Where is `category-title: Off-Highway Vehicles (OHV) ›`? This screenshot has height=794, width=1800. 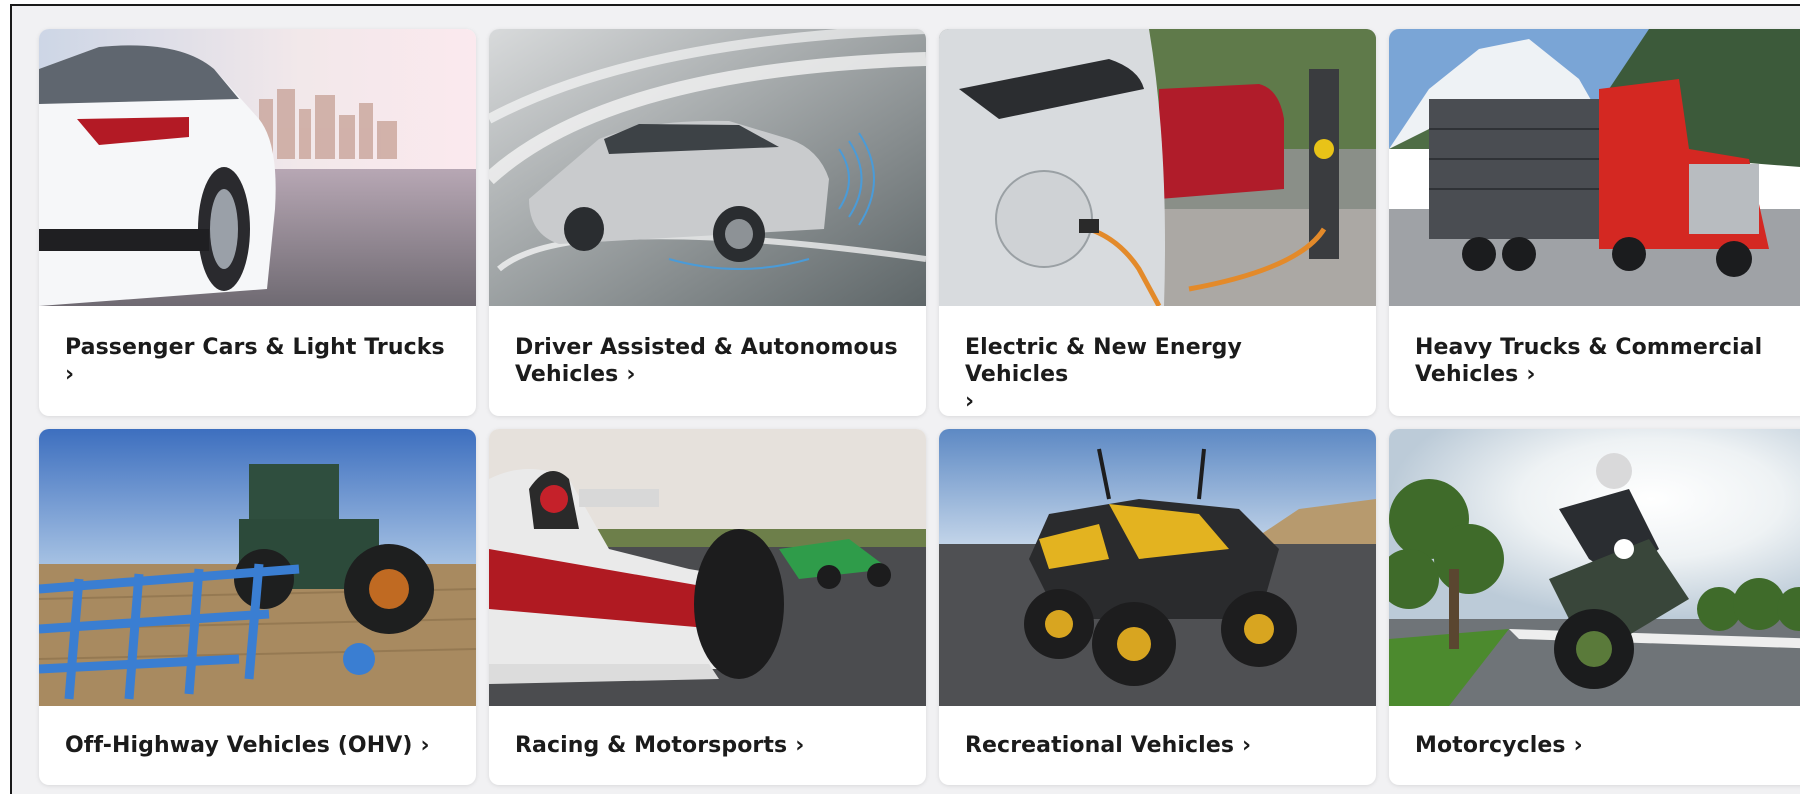 category-title: Off-Highway Vehicles (OHV) › is located at coordinates (247, 745).